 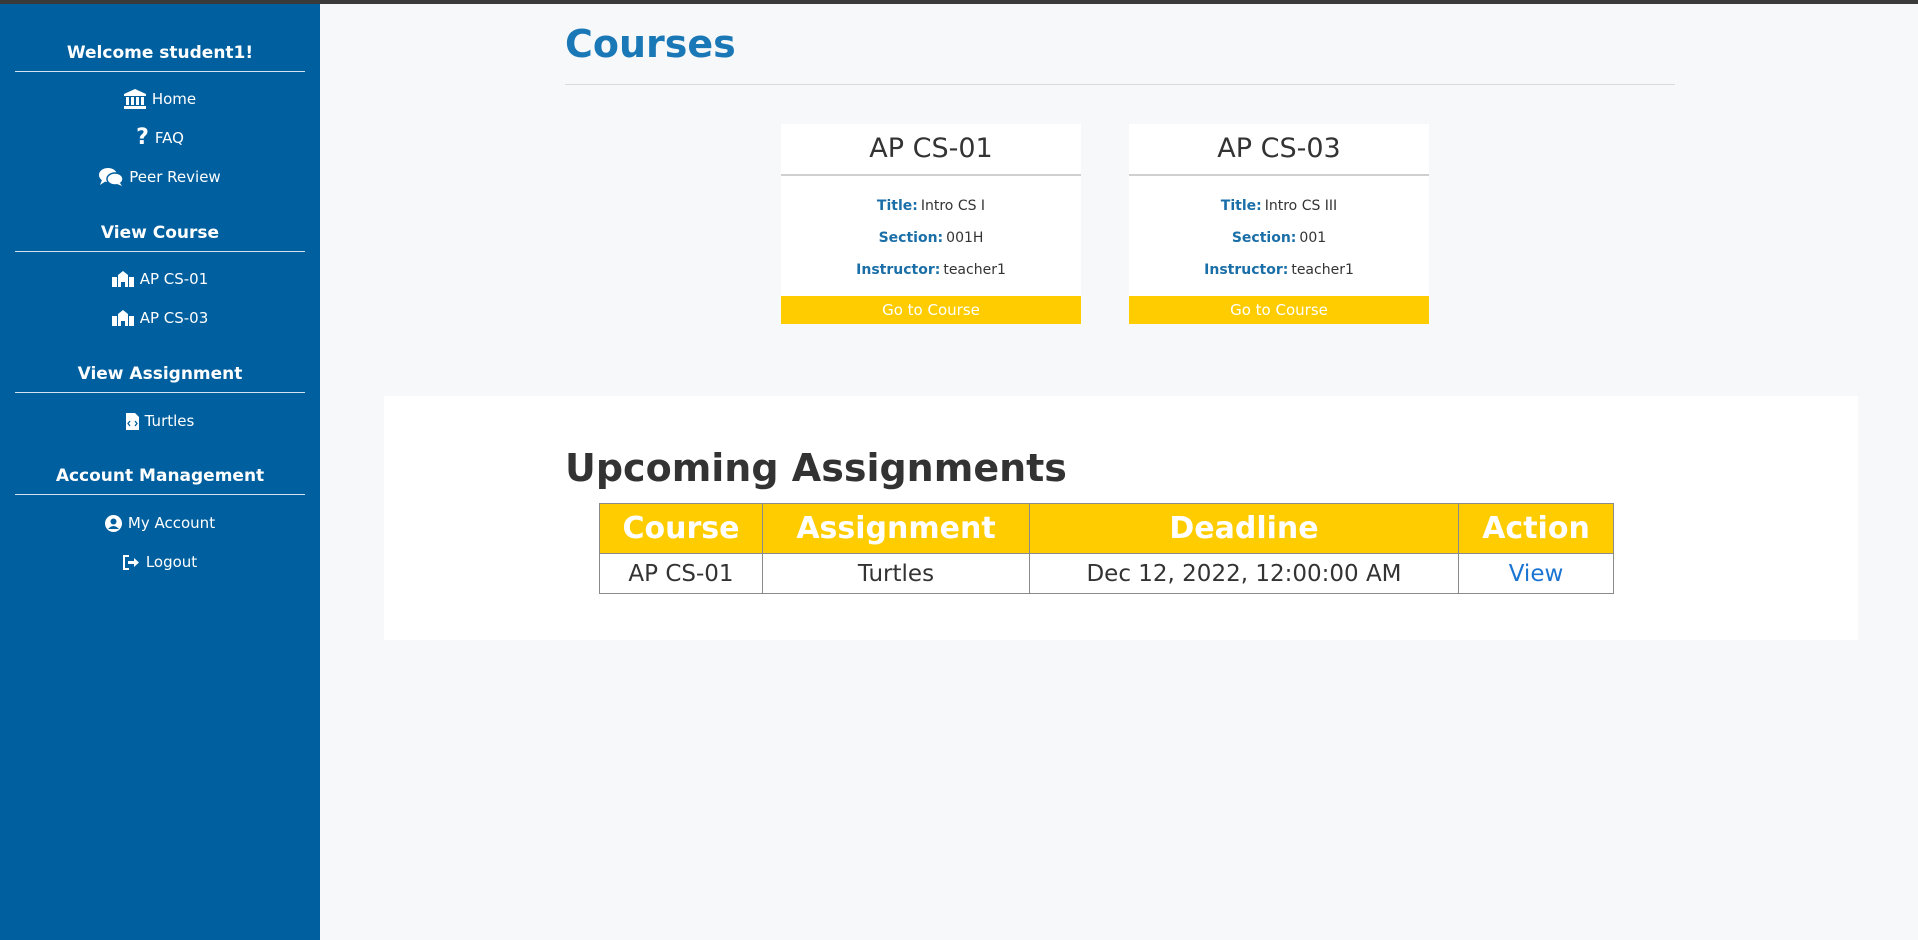 I want to click on sidebar-item-logout: Logout, so click(x=160, y=562).